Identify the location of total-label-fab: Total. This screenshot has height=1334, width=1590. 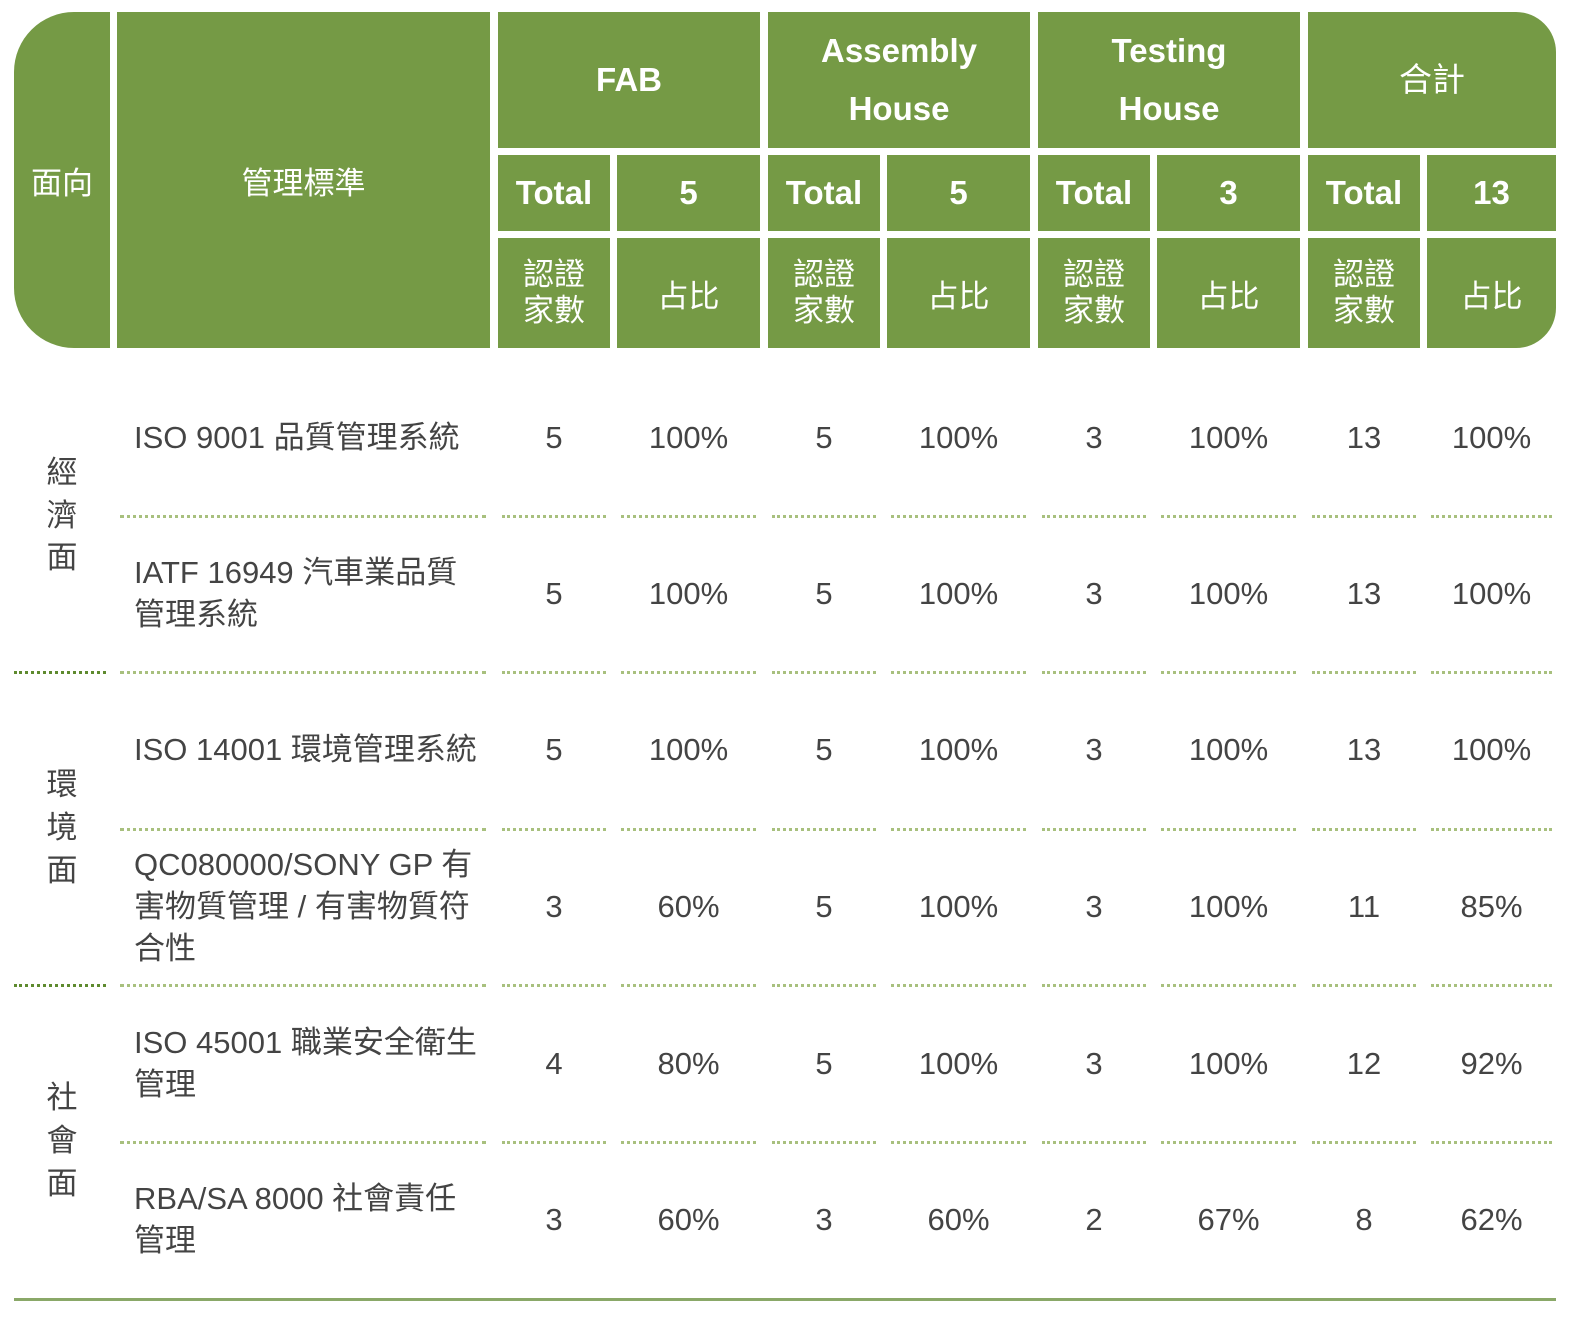
(554, 193).